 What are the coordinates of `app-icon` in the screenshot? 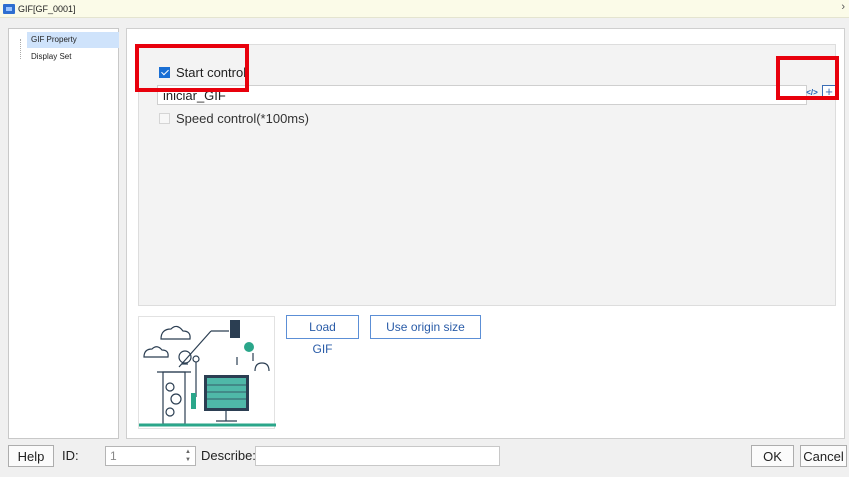 It's located at (9, 8).